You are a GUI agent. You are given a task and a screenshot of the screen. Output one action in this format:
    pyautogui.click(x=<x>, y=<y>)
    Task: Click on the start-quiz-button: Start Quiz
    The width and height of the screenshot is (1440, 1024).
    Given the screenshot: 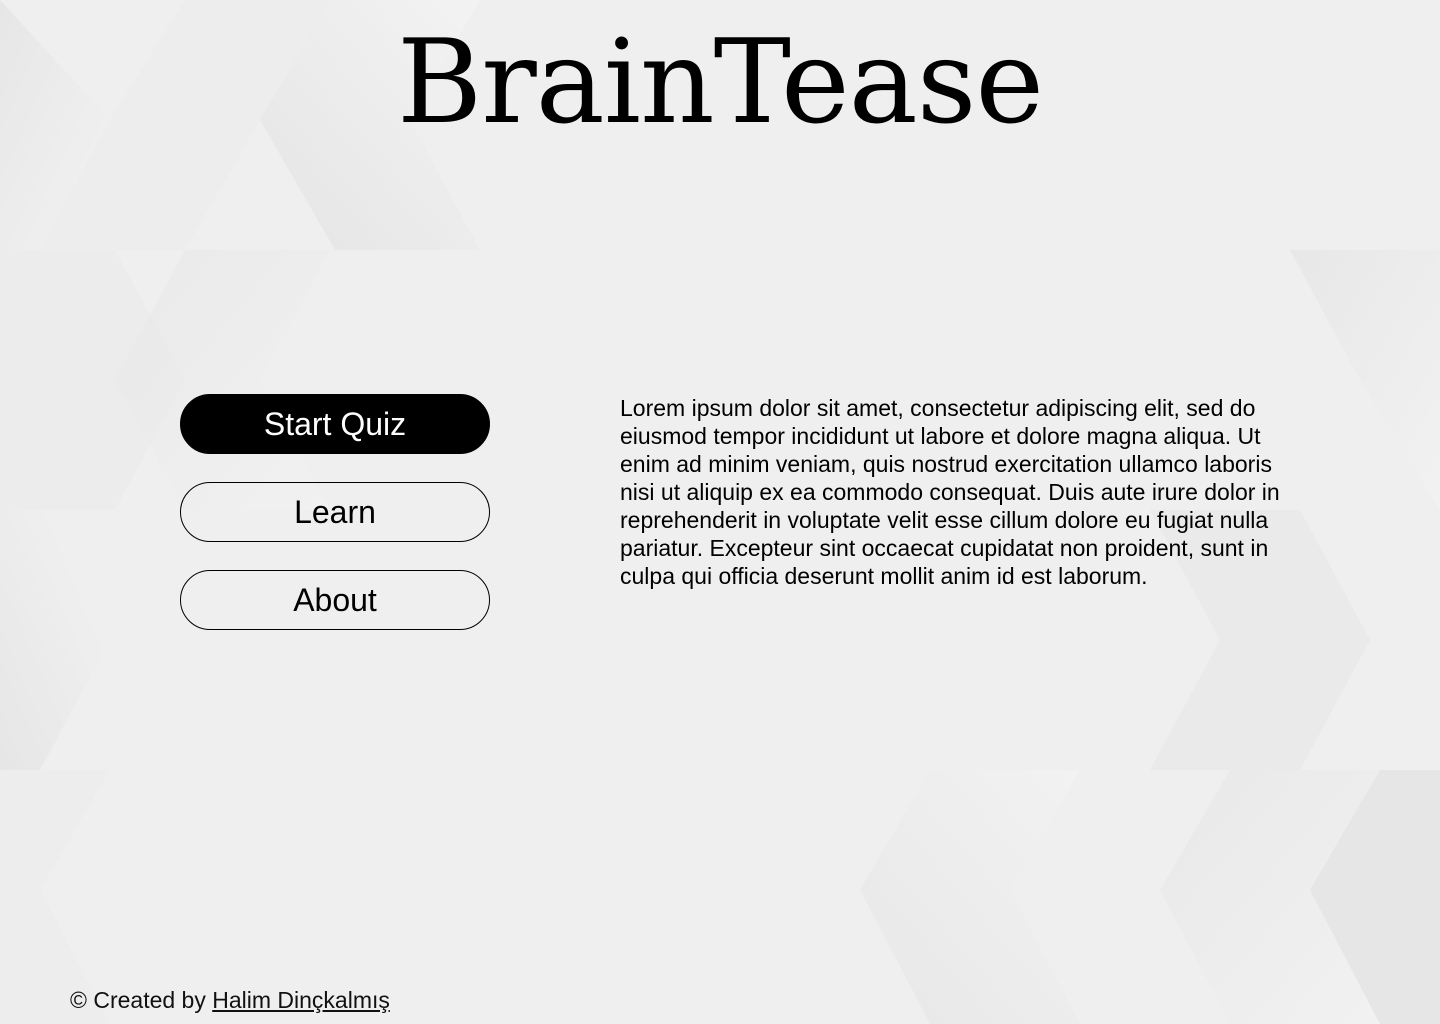 What is the action you would take?
    pyautogui.click(x=335, y=424)
    